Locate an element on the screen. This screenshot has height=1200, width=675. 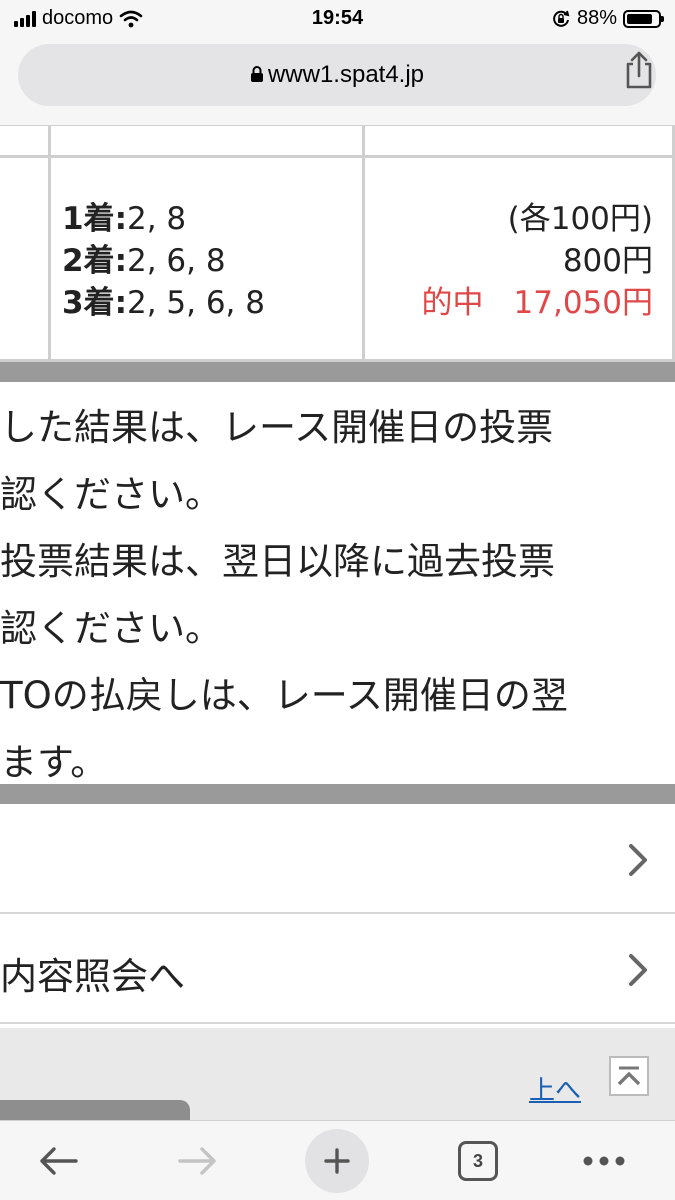
battery-percent: 88% is located at coordinates (596, 18).